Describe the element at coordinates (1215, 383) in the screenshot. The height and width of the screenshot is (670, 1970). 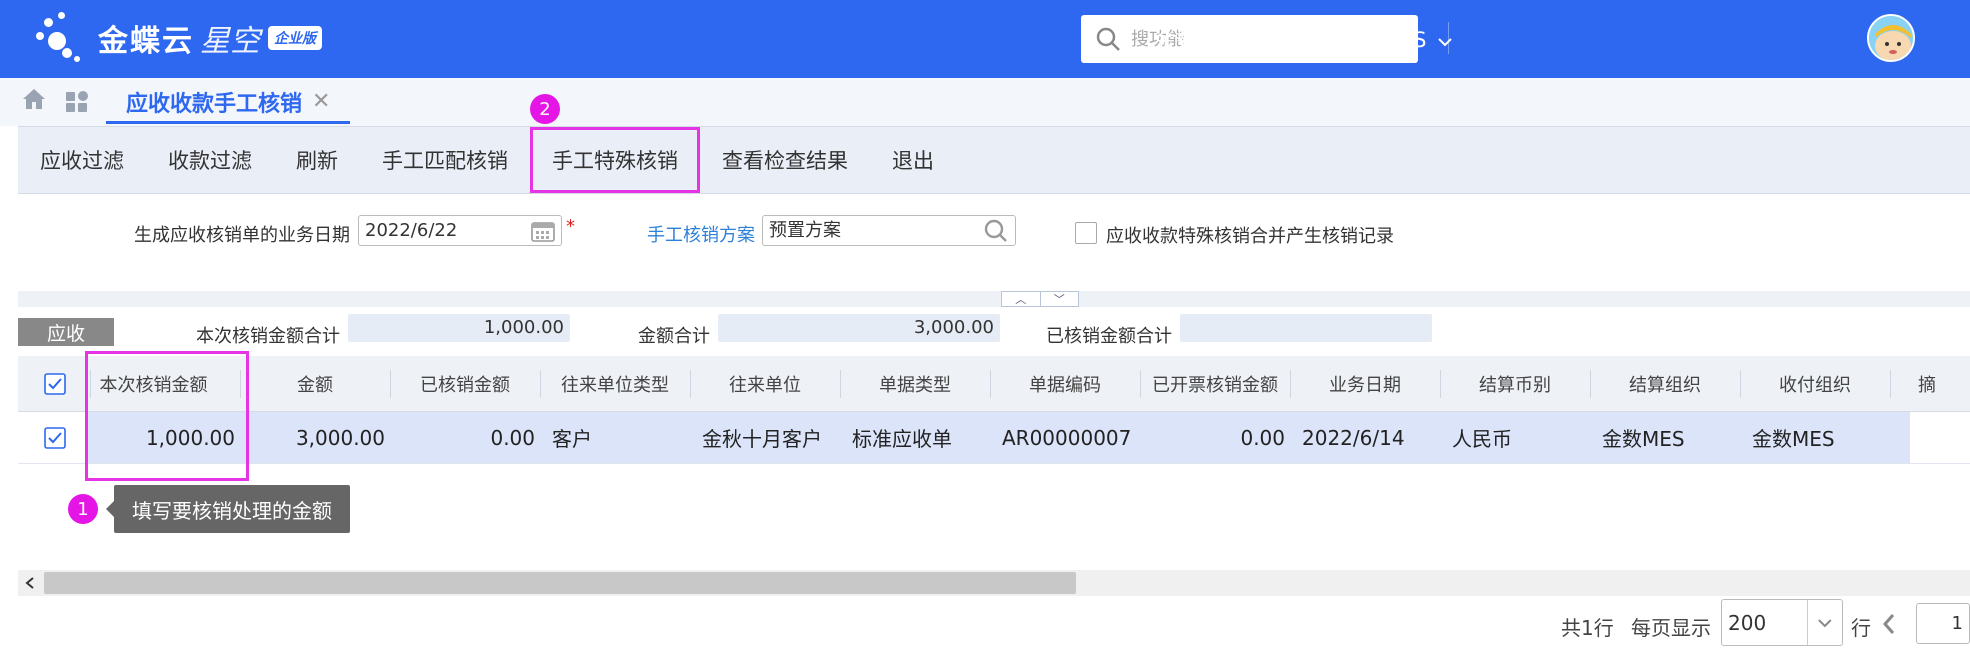
I see `column-header-invoiced-verified-amount: 已开票核销金额` at that location.